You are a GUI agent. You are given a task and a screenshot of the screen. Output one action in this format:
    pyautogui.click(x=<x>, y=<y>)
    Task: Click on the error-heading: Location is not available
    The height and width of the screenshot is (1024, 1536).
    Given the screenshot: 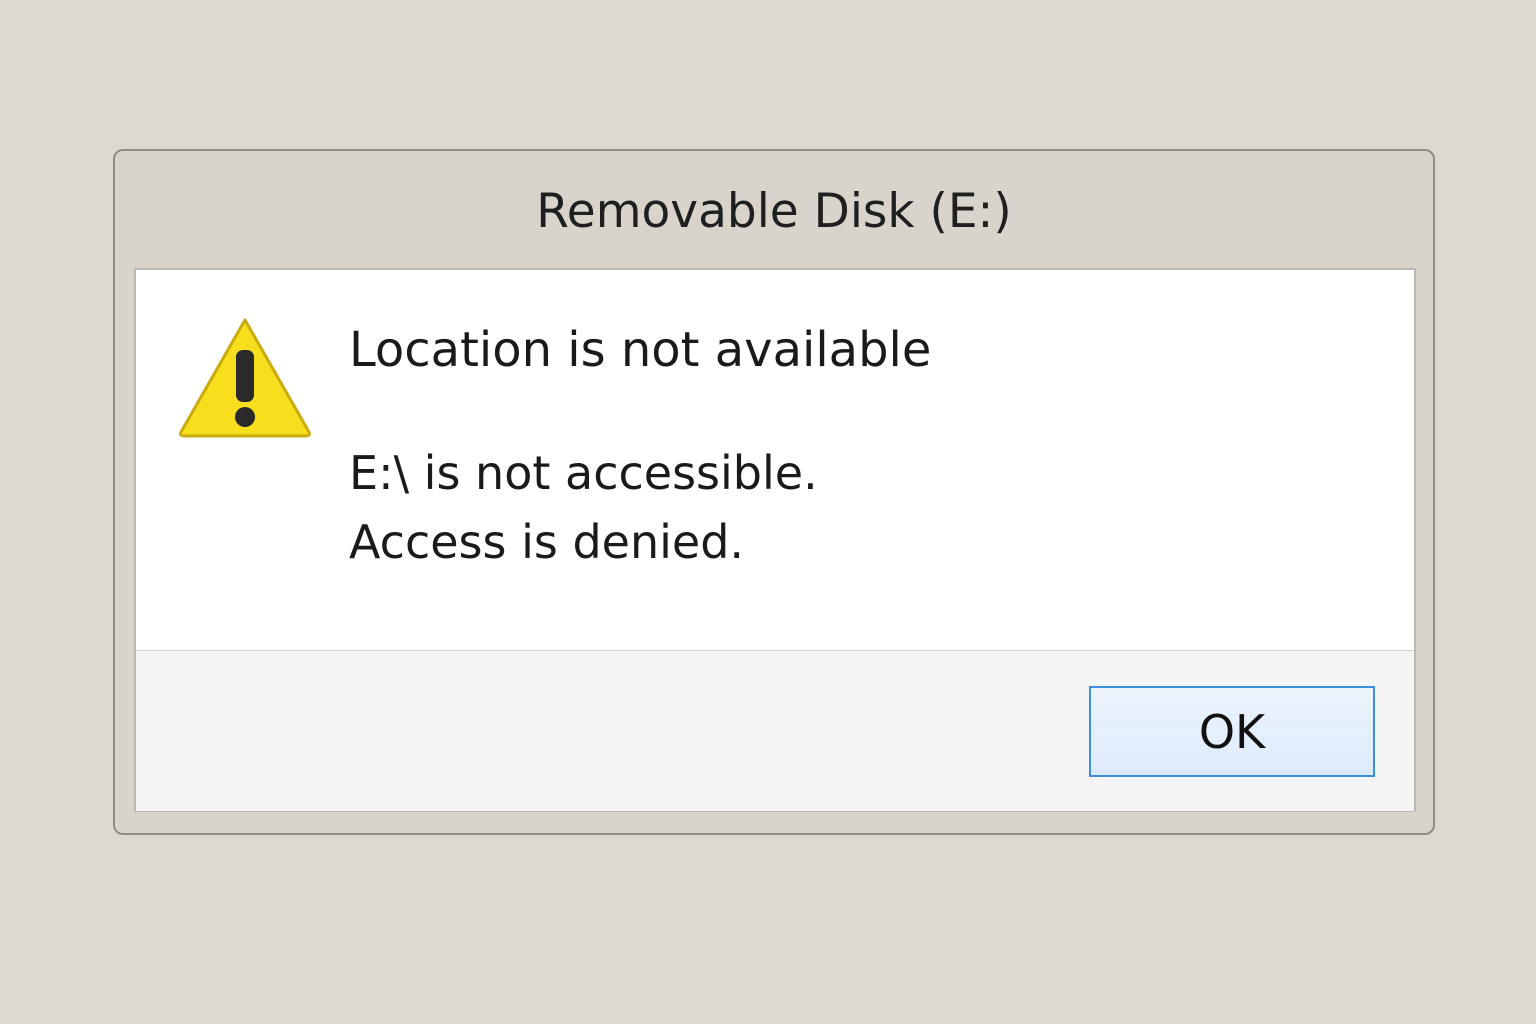 What is the action you would take?
    pyautogui.click(x=640, y=350)
    